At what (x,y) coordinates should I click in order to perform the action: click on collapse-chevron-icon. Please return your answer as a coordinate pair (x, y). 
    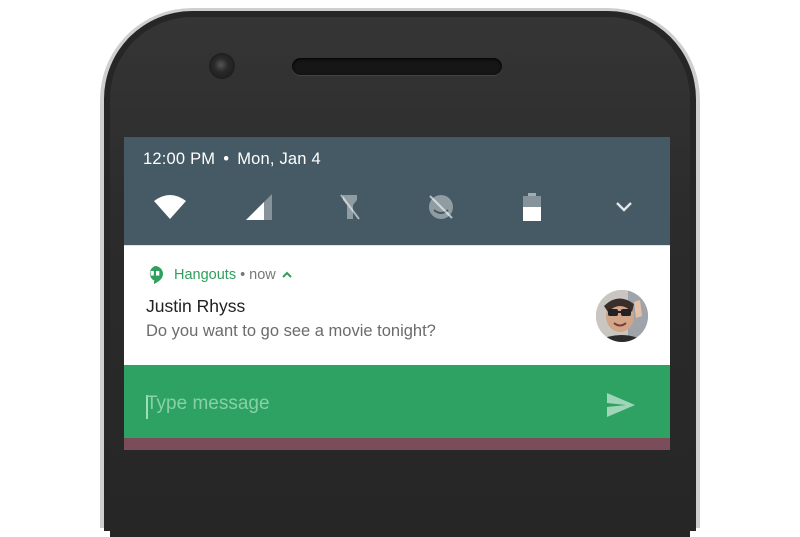
    Looking at the image, I should click on (287, 275).